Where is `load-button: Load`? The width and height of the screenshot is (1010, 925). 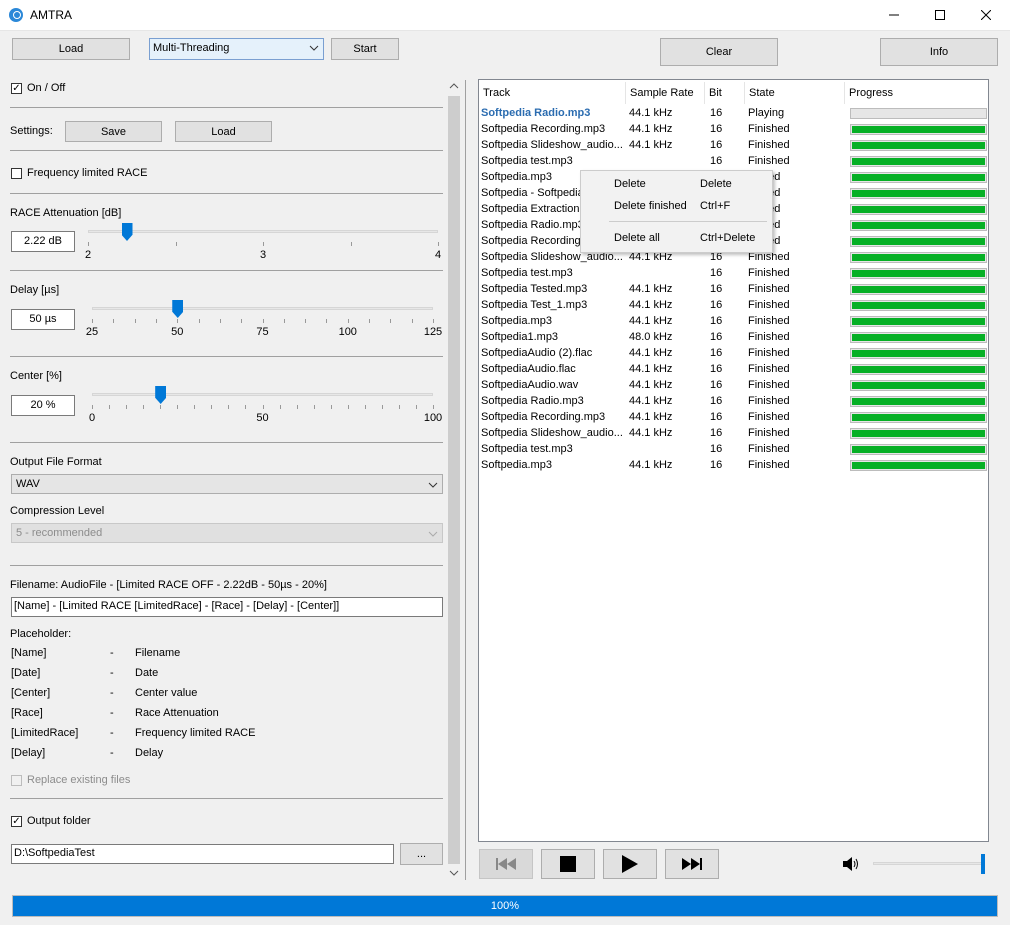 load-button: Load is located at coordinates (71, 49).